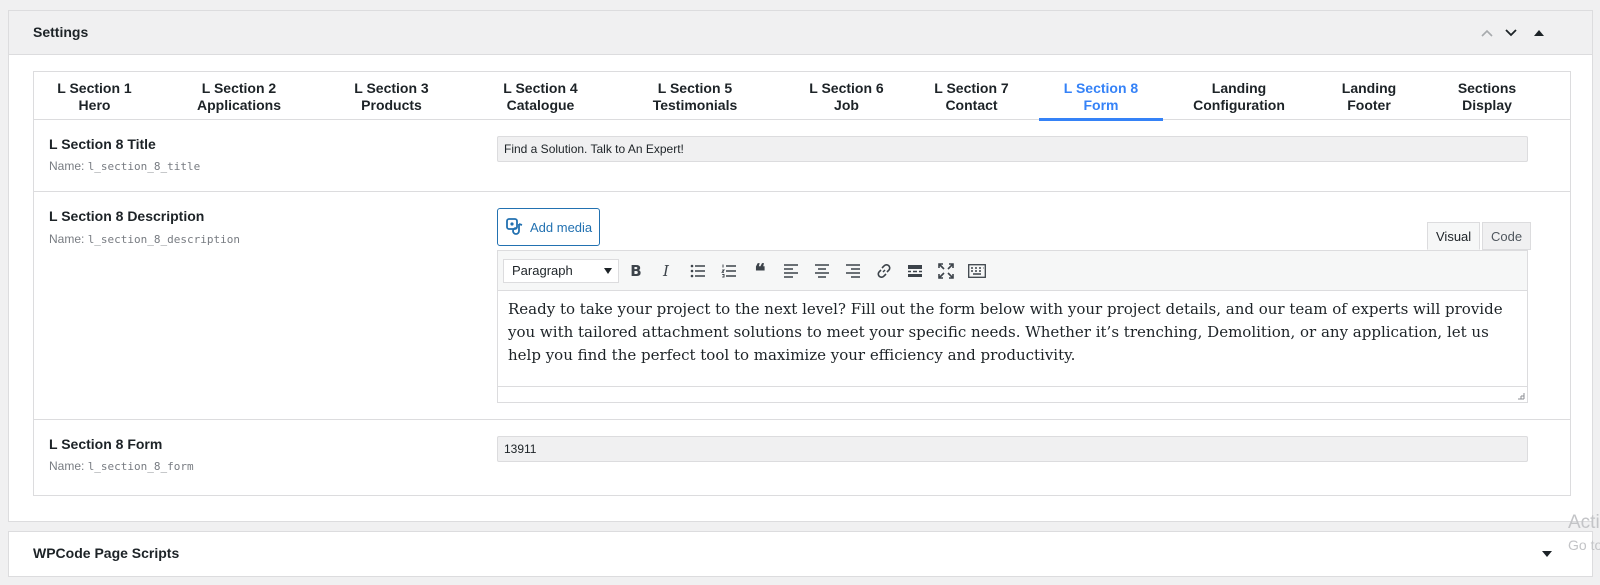  What do you see at coordinates (1101, 105) in the screenshot?
I see `tab-label-line2: Form` at bounding box center [1101, 105].